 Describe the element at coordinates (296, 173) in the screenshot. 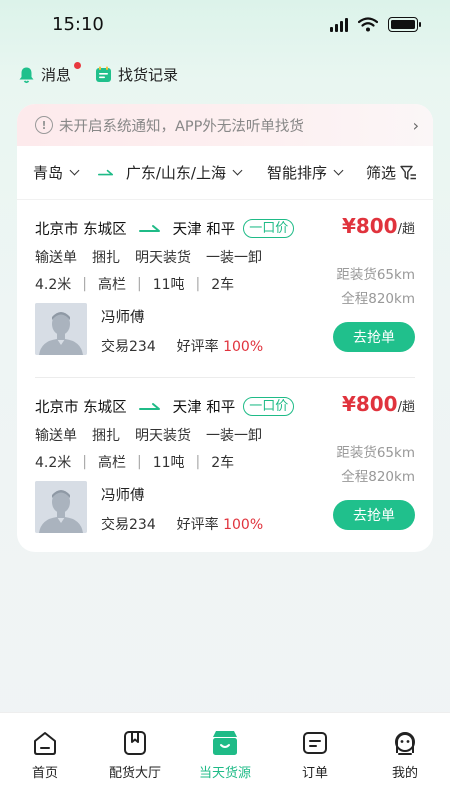

I see `sort-label: 智能排序` at that location.